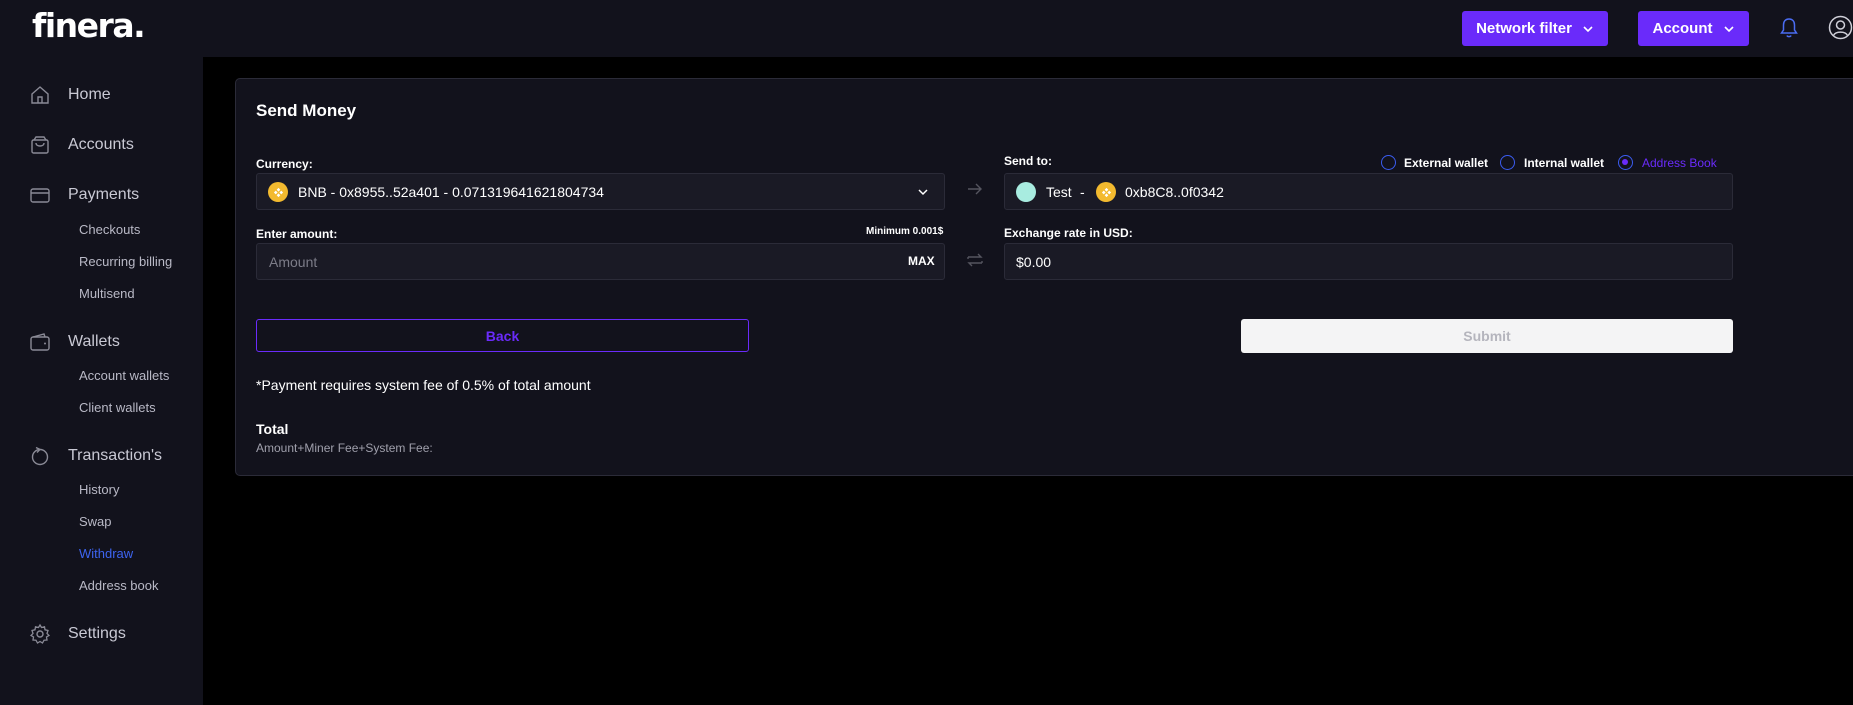 This screenshot has width=1853, height=705. I want to click on sidebar-item-wallets: Wallets, so click(101, 342).